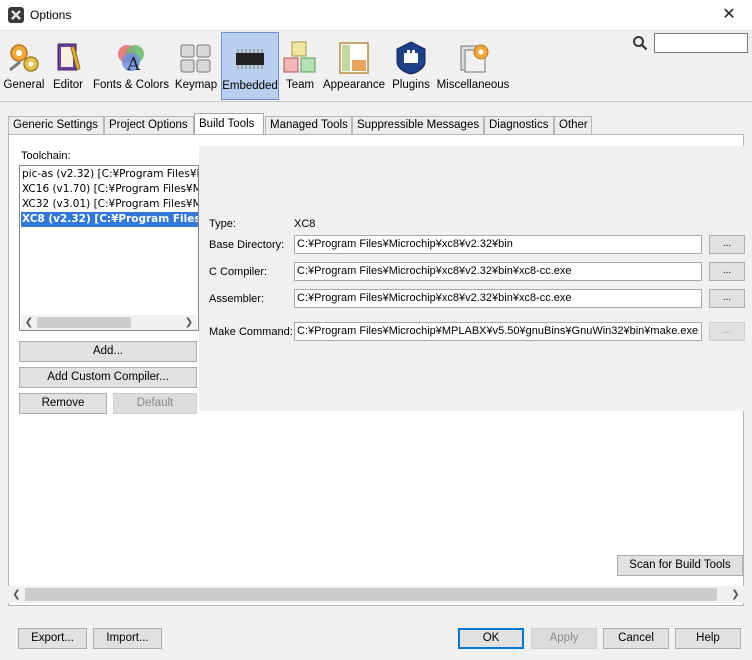 The height and width of the screenshot is (660, 752). I want to click on category-keymap: Keymap, so click(196, 66).